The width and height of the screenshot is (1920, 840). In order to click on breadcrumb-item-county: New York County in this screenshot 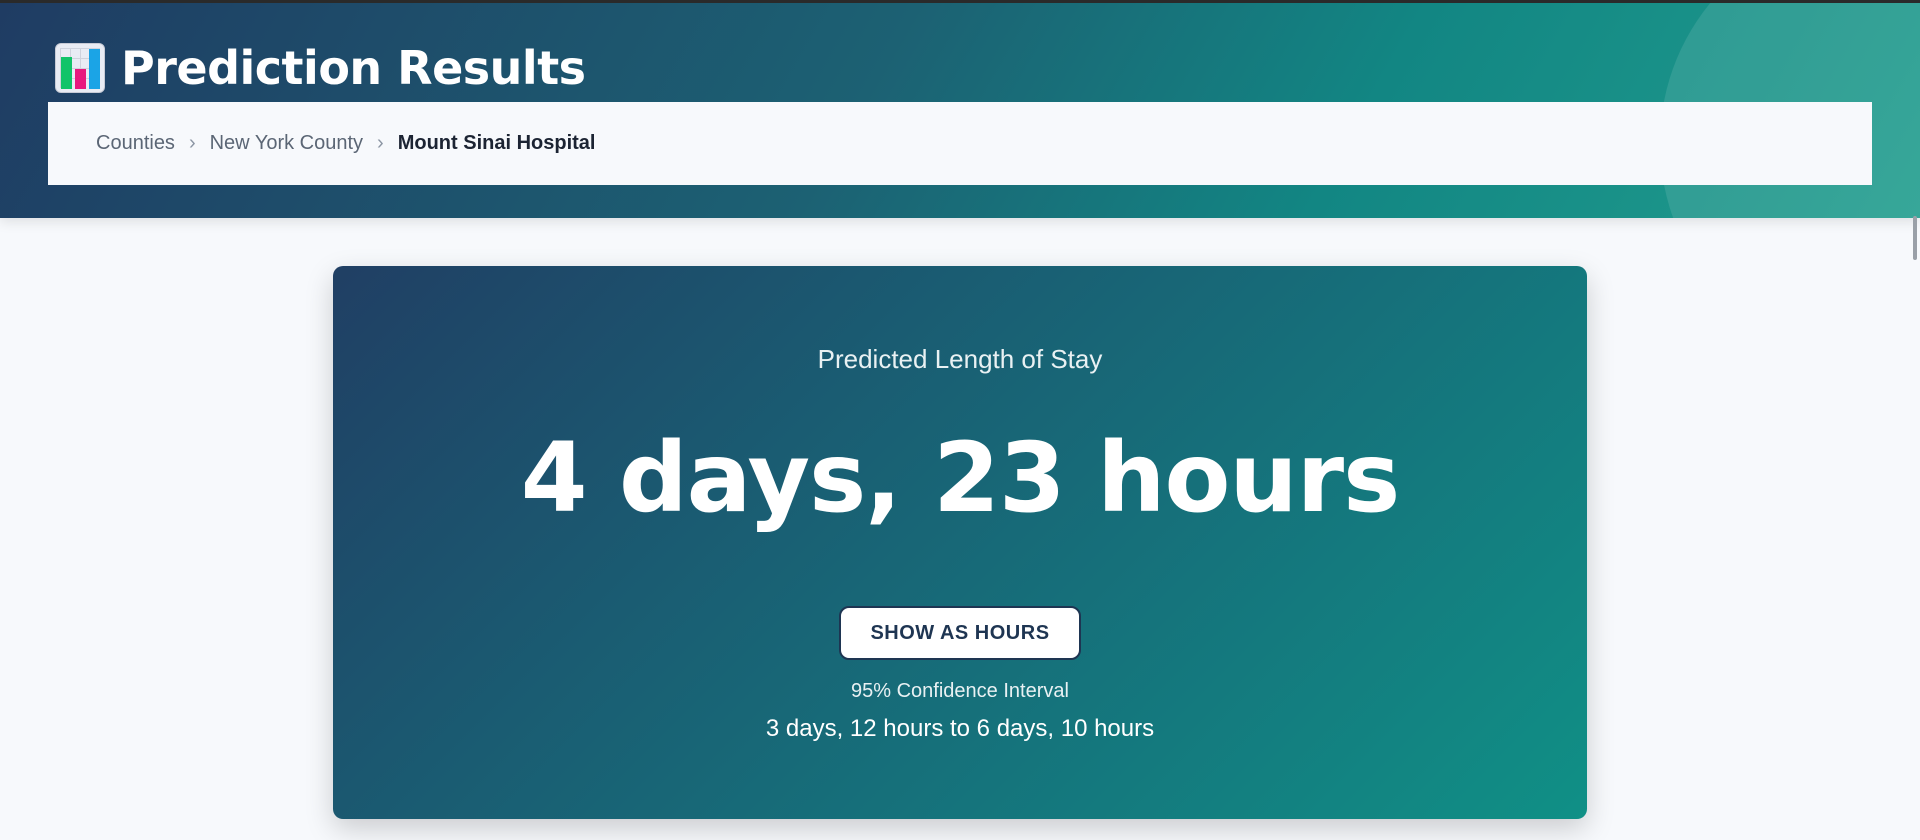, I will do `click(286, 143)`.